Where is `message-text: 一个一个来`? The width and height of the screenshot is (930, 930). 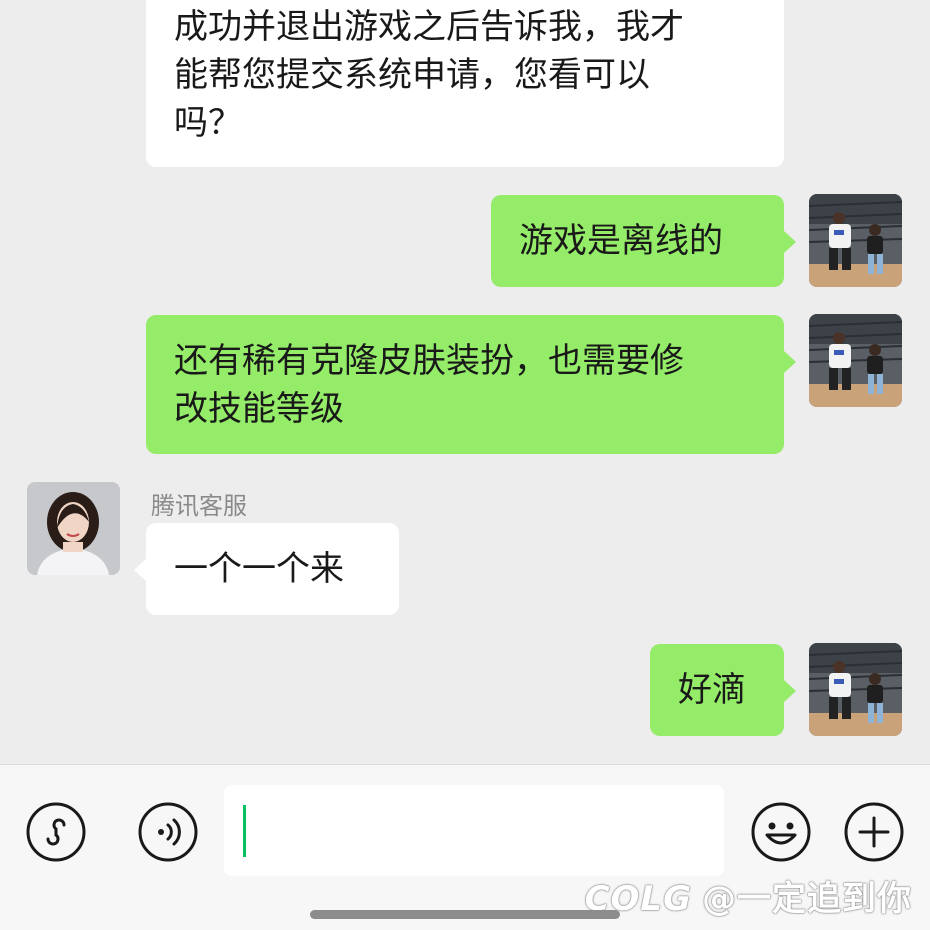
message-text: 一个一个来 is located at coordinates (259, 569).